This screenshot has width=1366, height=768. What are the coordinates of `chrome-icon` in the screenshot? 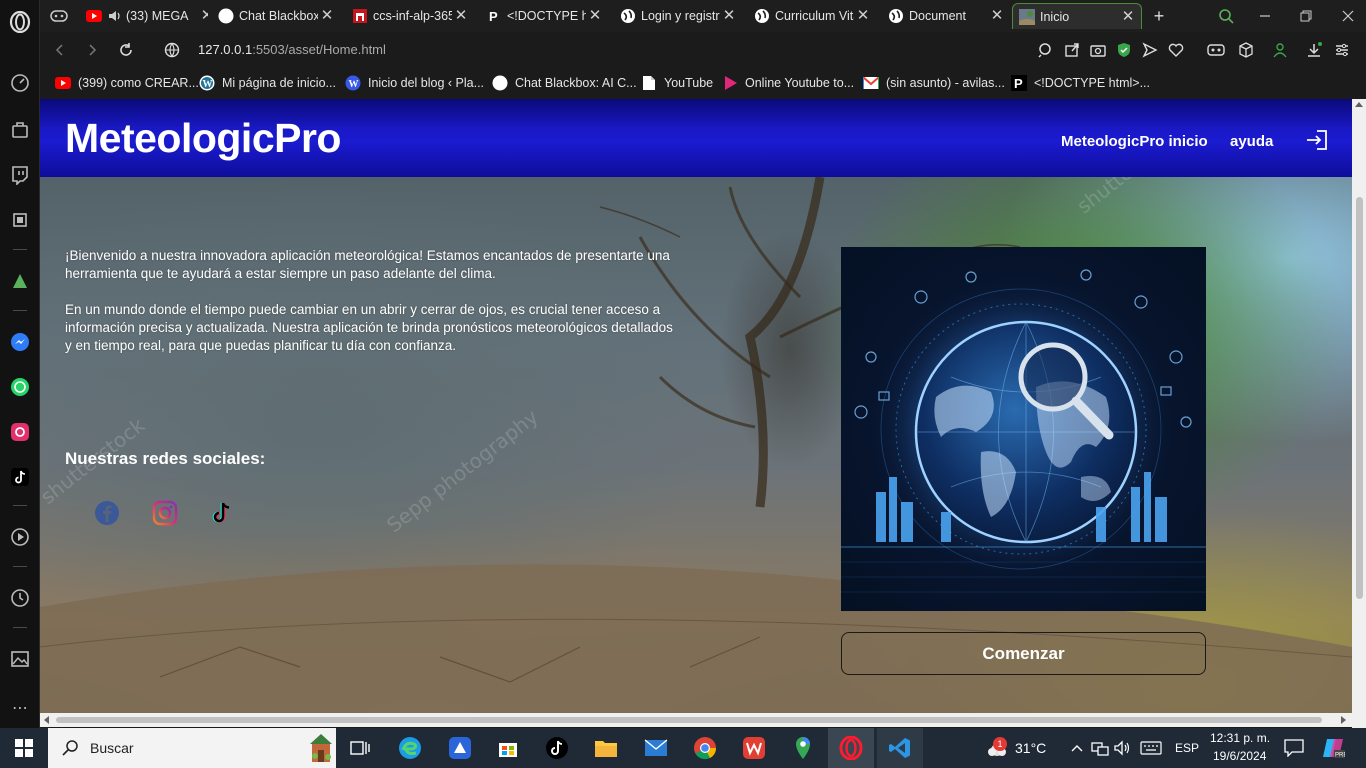 It's located at (705, 748).